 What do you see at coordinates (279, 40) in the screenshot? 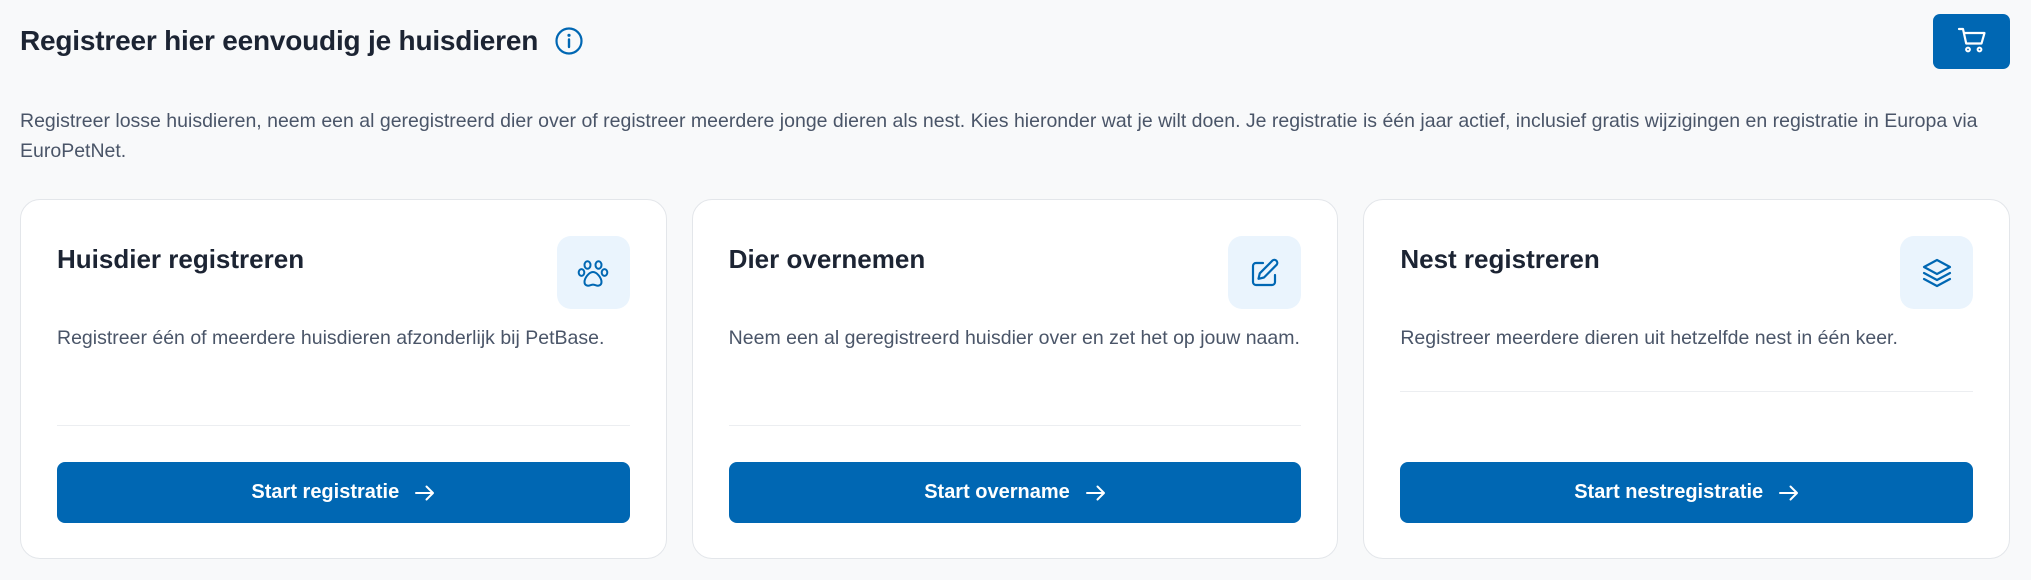
I see `page-title: Registreer hier eenvoudig je huisdieren` at bounding box center [279, 40].